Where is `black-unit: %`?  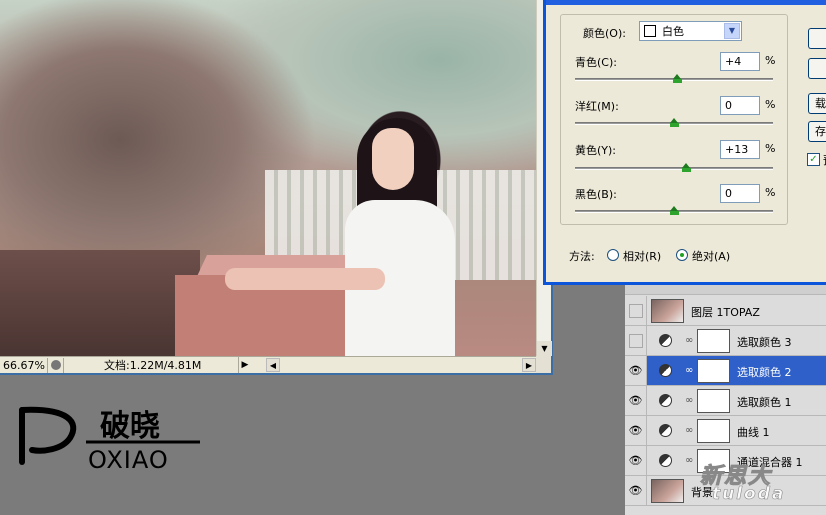
black-unit: % is located at coordinates (770, 192).